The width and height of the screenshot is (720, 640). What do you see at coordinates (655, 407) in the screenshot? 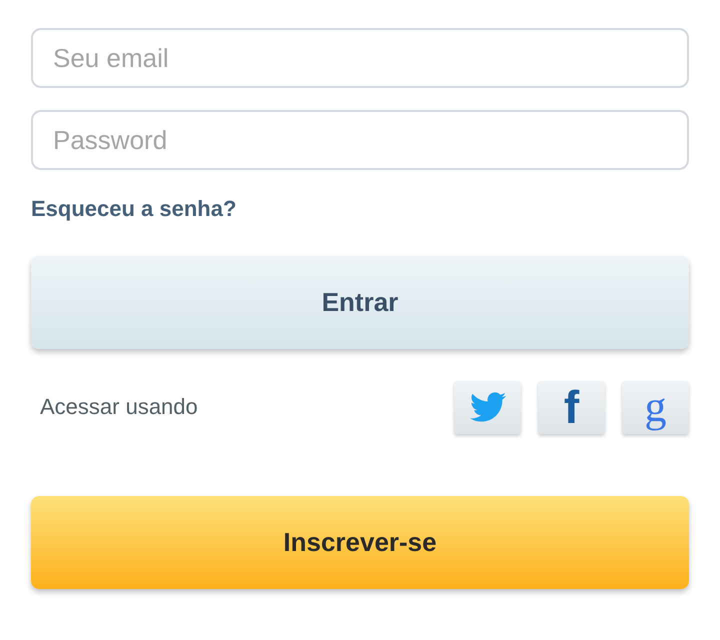
I see `google-button: g` at bounding box center [655, 407].